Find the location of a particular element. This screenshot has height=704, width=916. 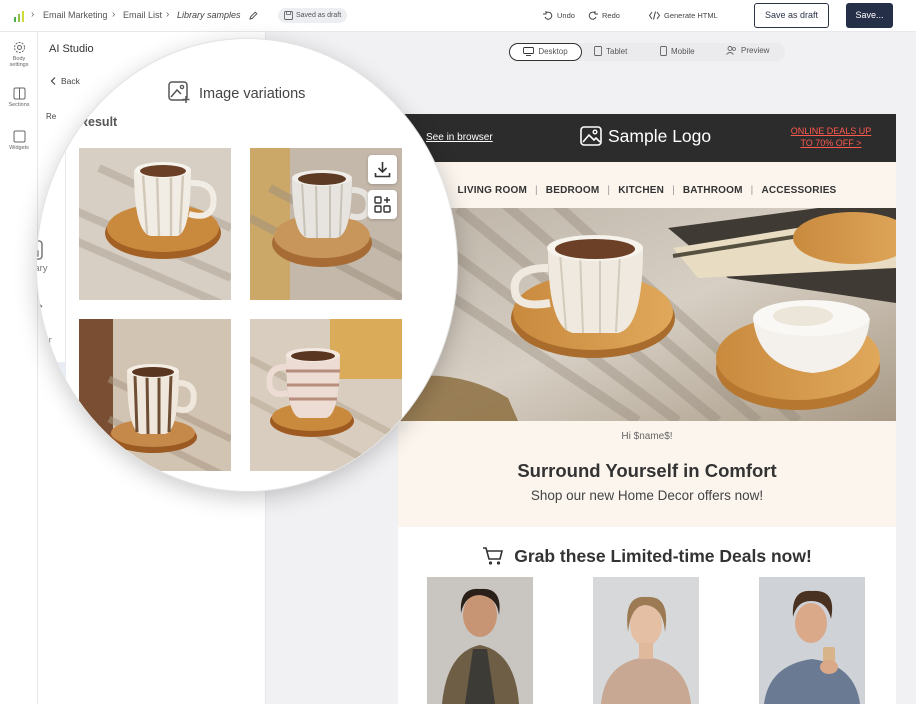

image-variations-title: Image variations is located at coordinates (236, 92).